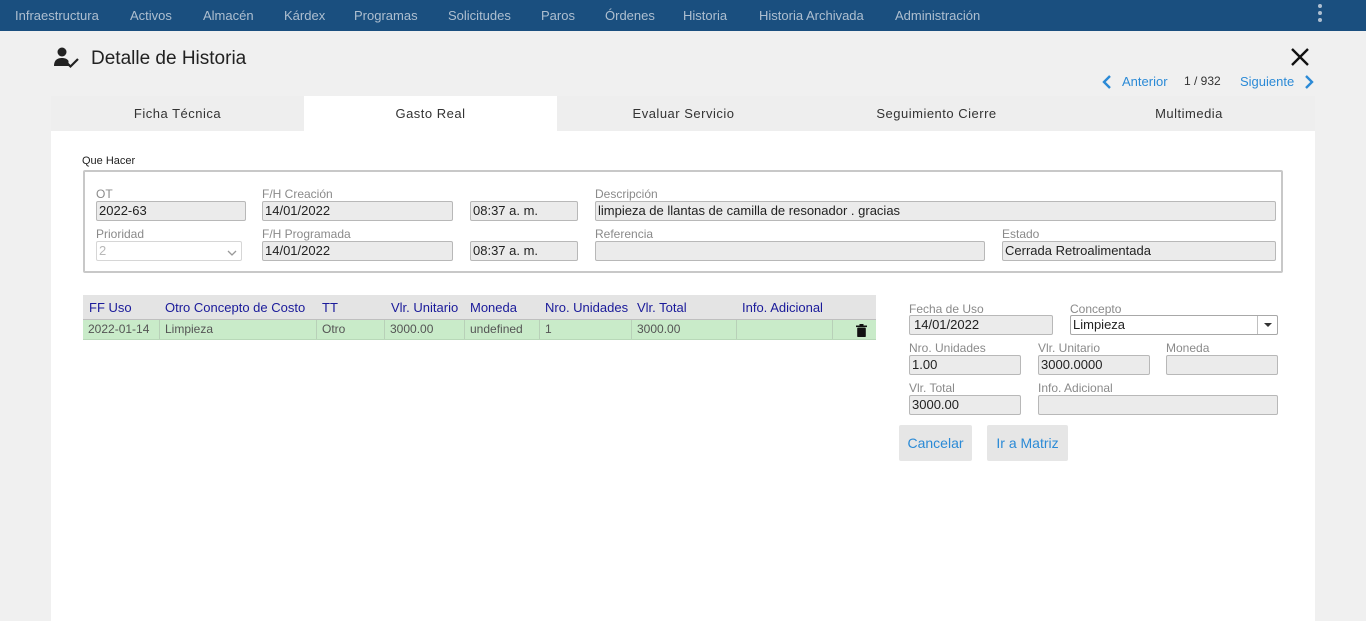  What do you see at coordinates (937, 15) in the screenshot?
I see `nav-administracion: Administración` at bounding box center [937, 15].